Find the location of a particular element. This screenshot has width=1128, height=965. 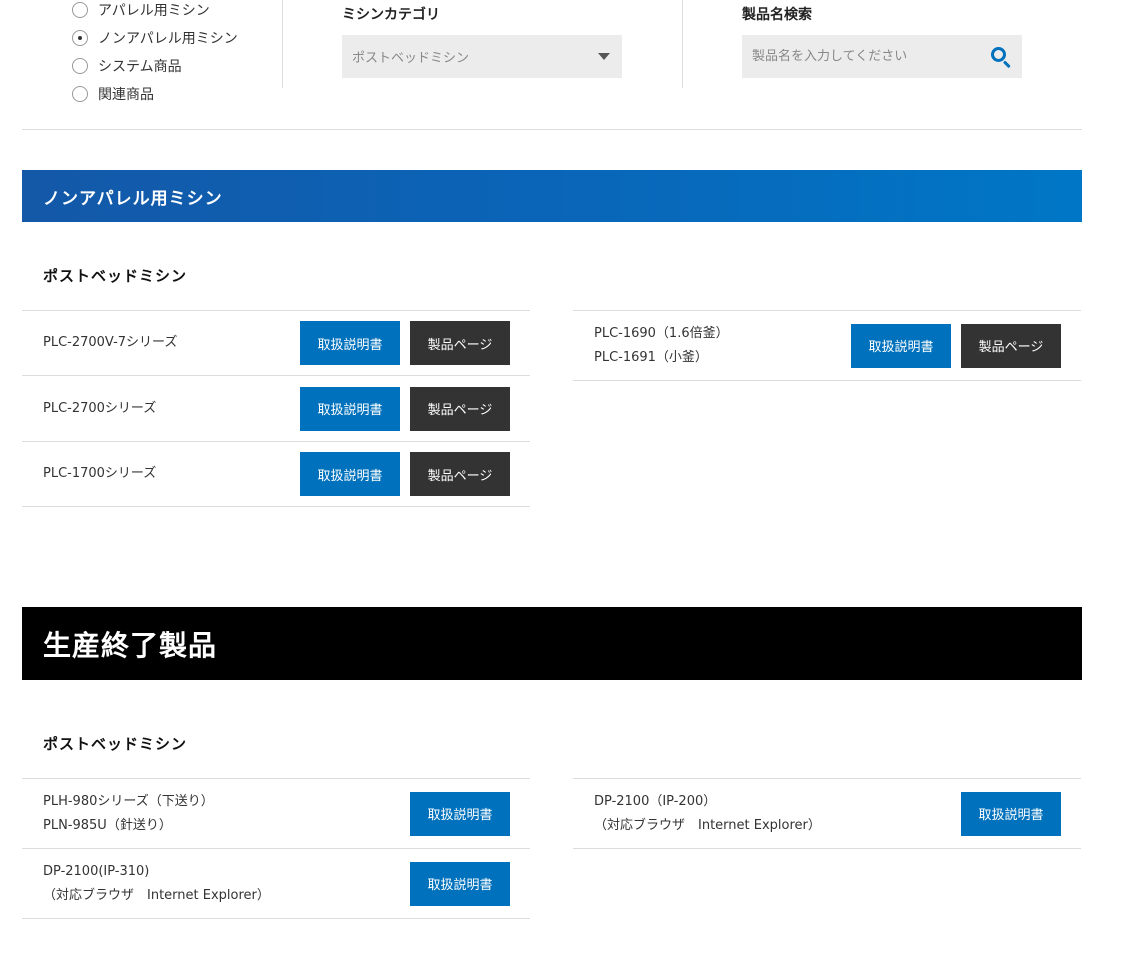

machine-type-radio-group: アパレル用ミシン ノンアパレル用ミシン システム商品 関連商品 is located at coordinates (155, 54).